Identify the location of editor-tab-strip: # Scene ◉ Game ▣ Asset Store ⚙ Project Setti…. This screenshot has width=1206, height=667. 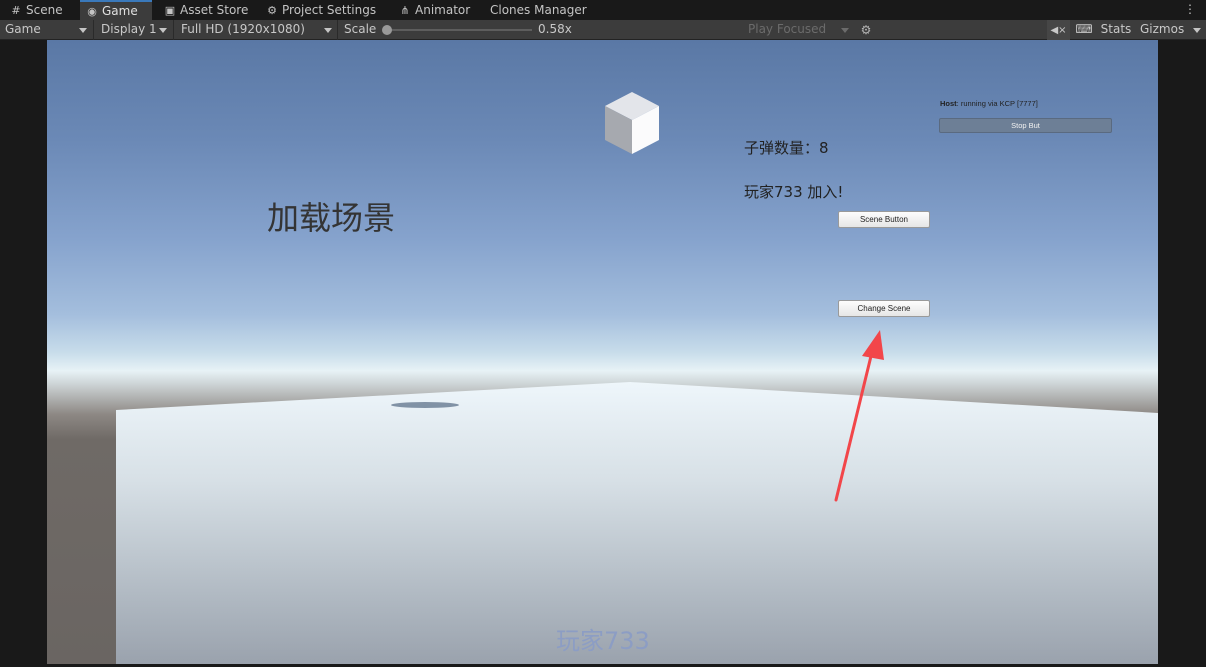
(603, 10).